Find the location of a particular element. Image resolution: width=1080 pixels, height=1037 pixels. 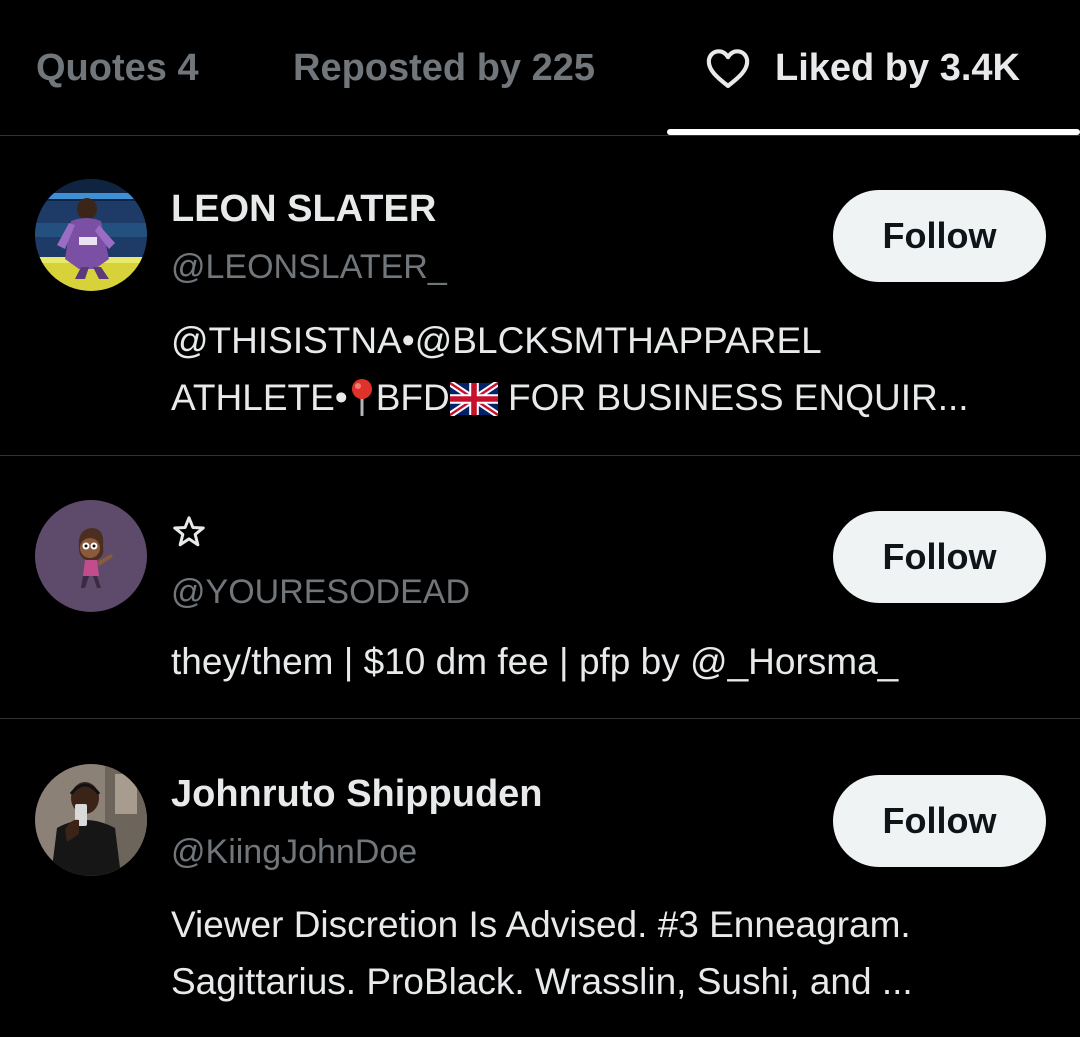

uk-flag-icon is located at coordinates (473, 399).